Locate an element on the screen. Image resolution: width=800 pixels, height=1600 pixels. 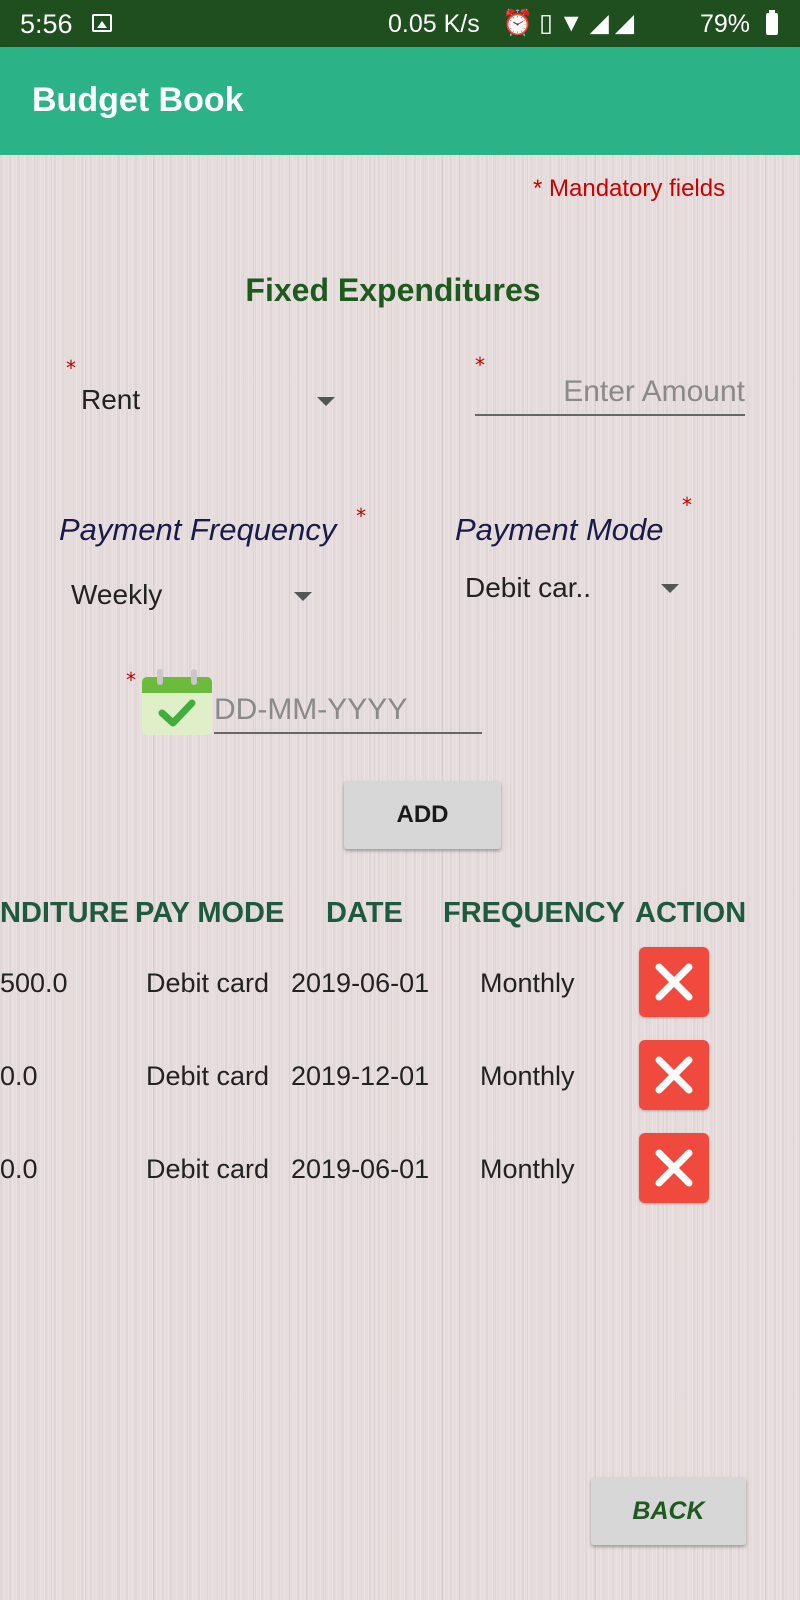
mandatory-note: * Mandatory fields is located at coordinates (629, 188).